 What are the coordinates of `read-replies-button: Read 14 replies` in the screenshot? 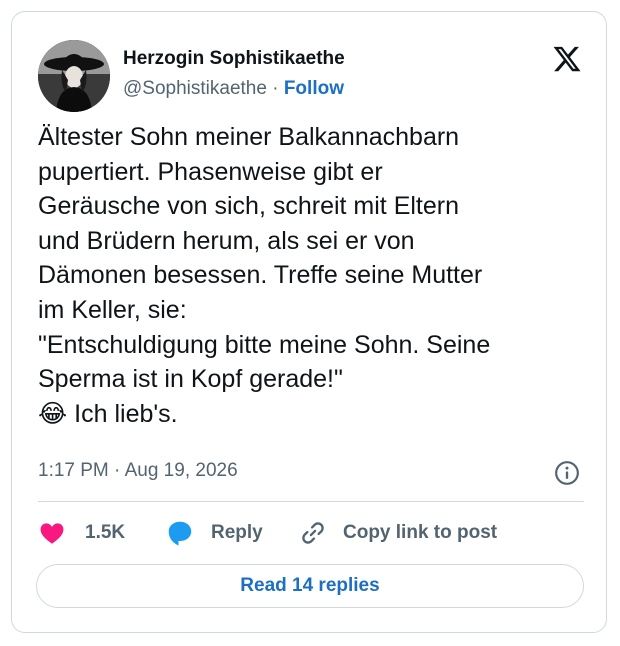 It's located at (310, 586).